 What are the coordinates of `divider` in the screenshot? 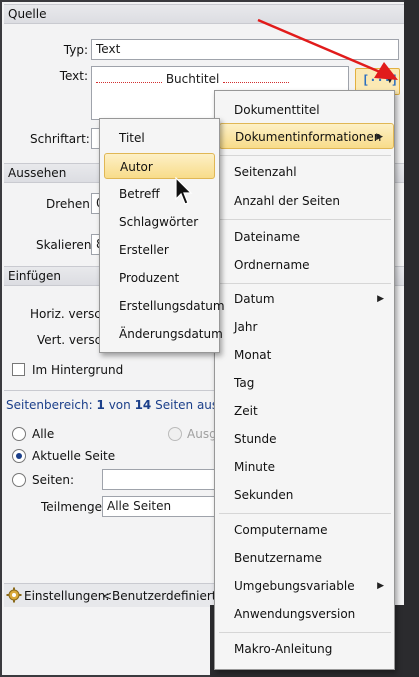 It's located at (110, 390).